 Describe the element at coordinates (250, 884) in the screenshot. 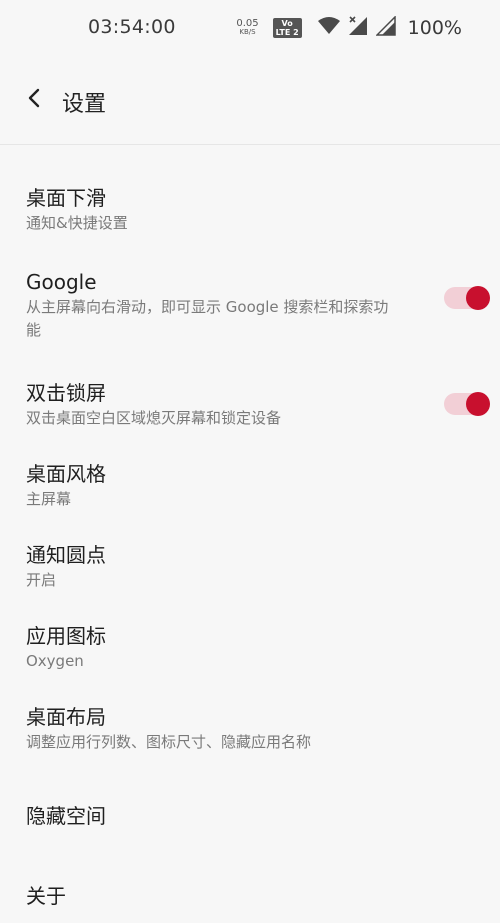

I see `setting-item-about: 关于` at that location.